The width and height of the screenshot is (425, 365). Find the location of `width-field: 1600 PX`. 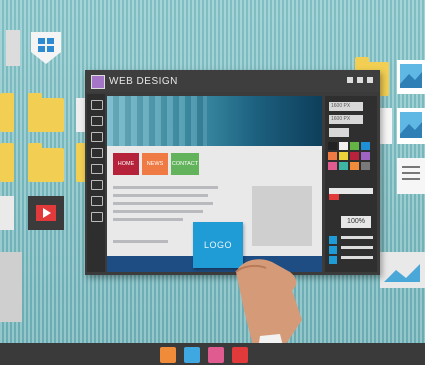

width-field: 1600 PX is located at coordinates (346, 106).